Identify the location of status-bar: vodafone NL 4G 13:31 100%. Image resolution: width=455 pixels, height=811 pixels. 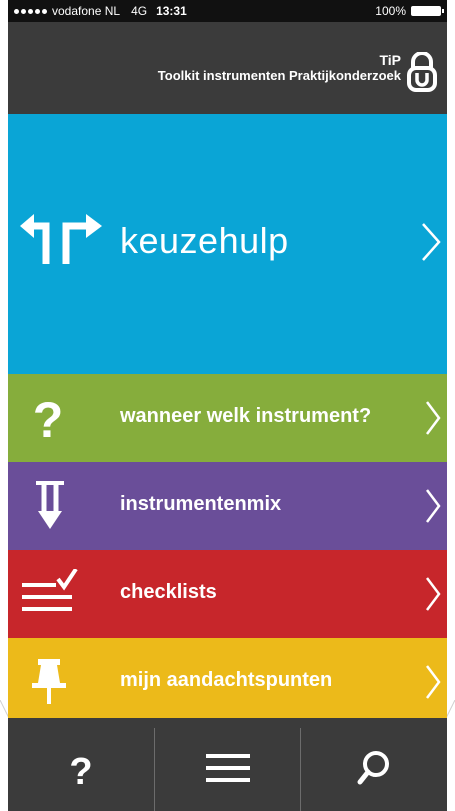
(227, 11).